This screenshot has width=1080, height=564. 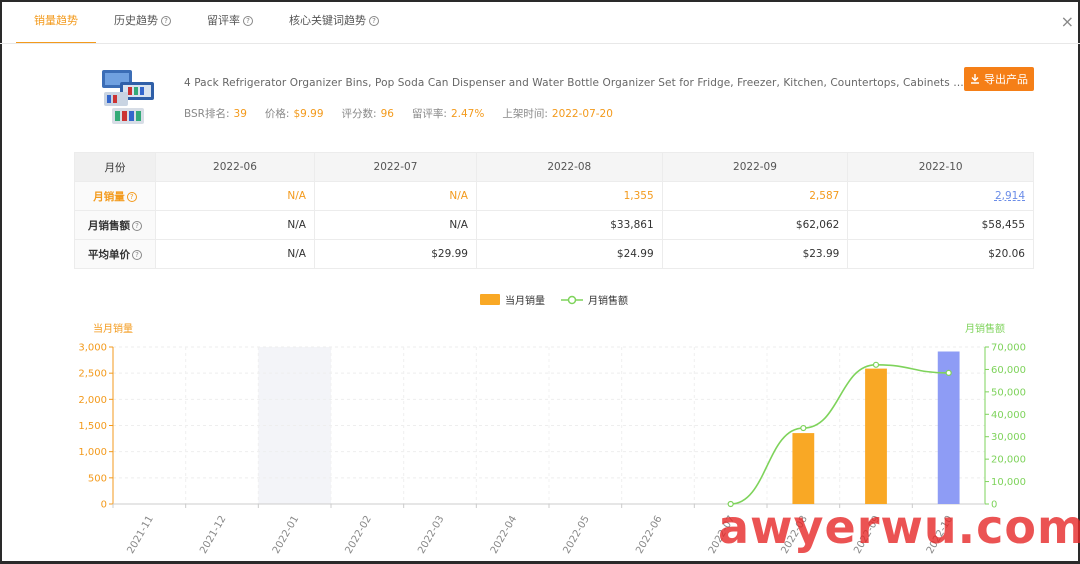 I want to click on tab-review-rate: 留评率?, so click(x=230, y=25).